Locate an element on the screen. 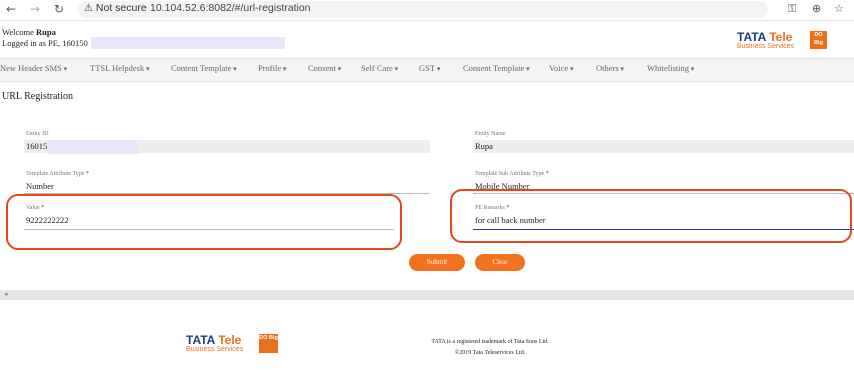 The width and height of the screenshot is (854, 372). menu-consent: Consent is located at coordinates (324, 68).